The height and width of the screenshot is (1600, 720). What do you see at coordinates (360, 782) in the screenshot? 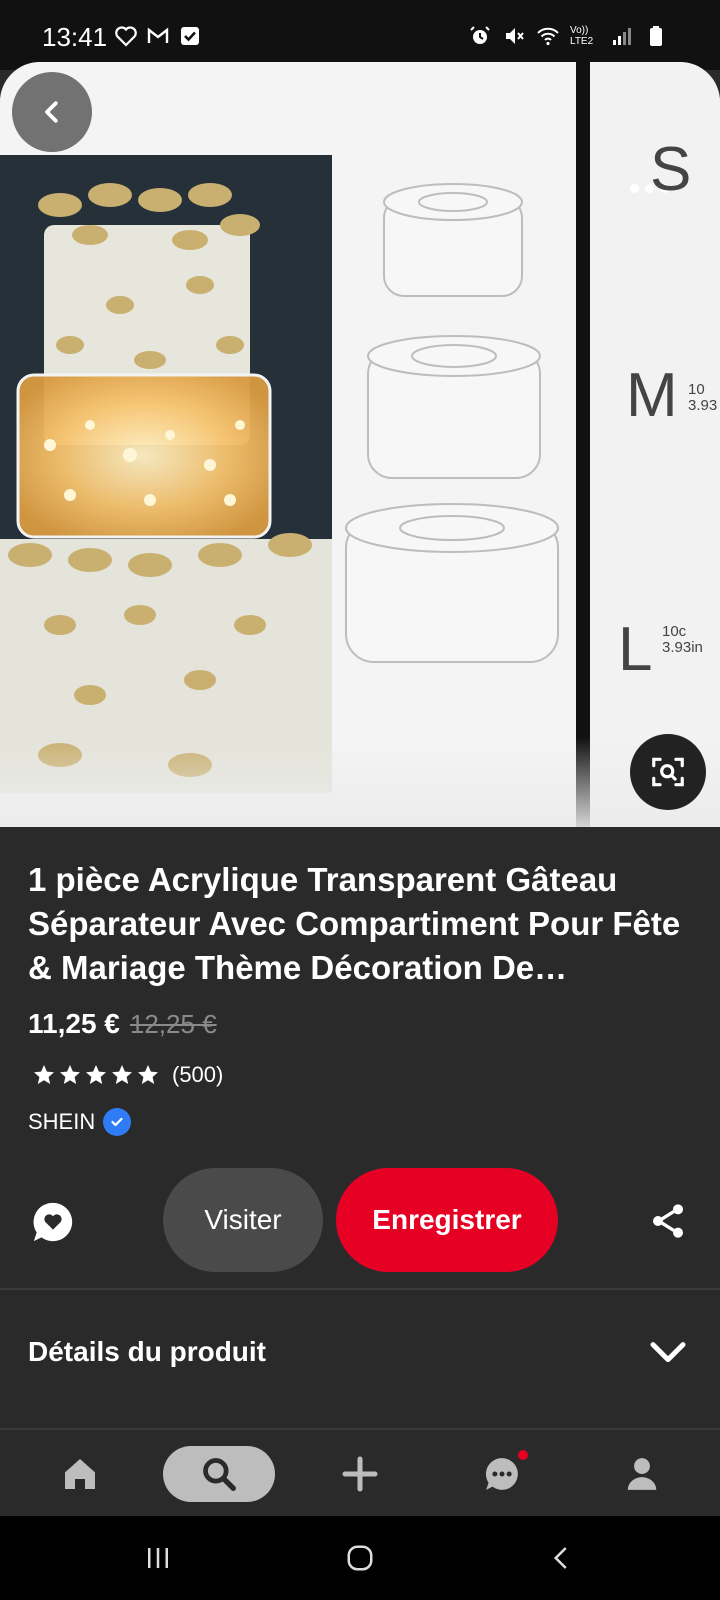
I see `image-fade` at bounding box center [360, 782].